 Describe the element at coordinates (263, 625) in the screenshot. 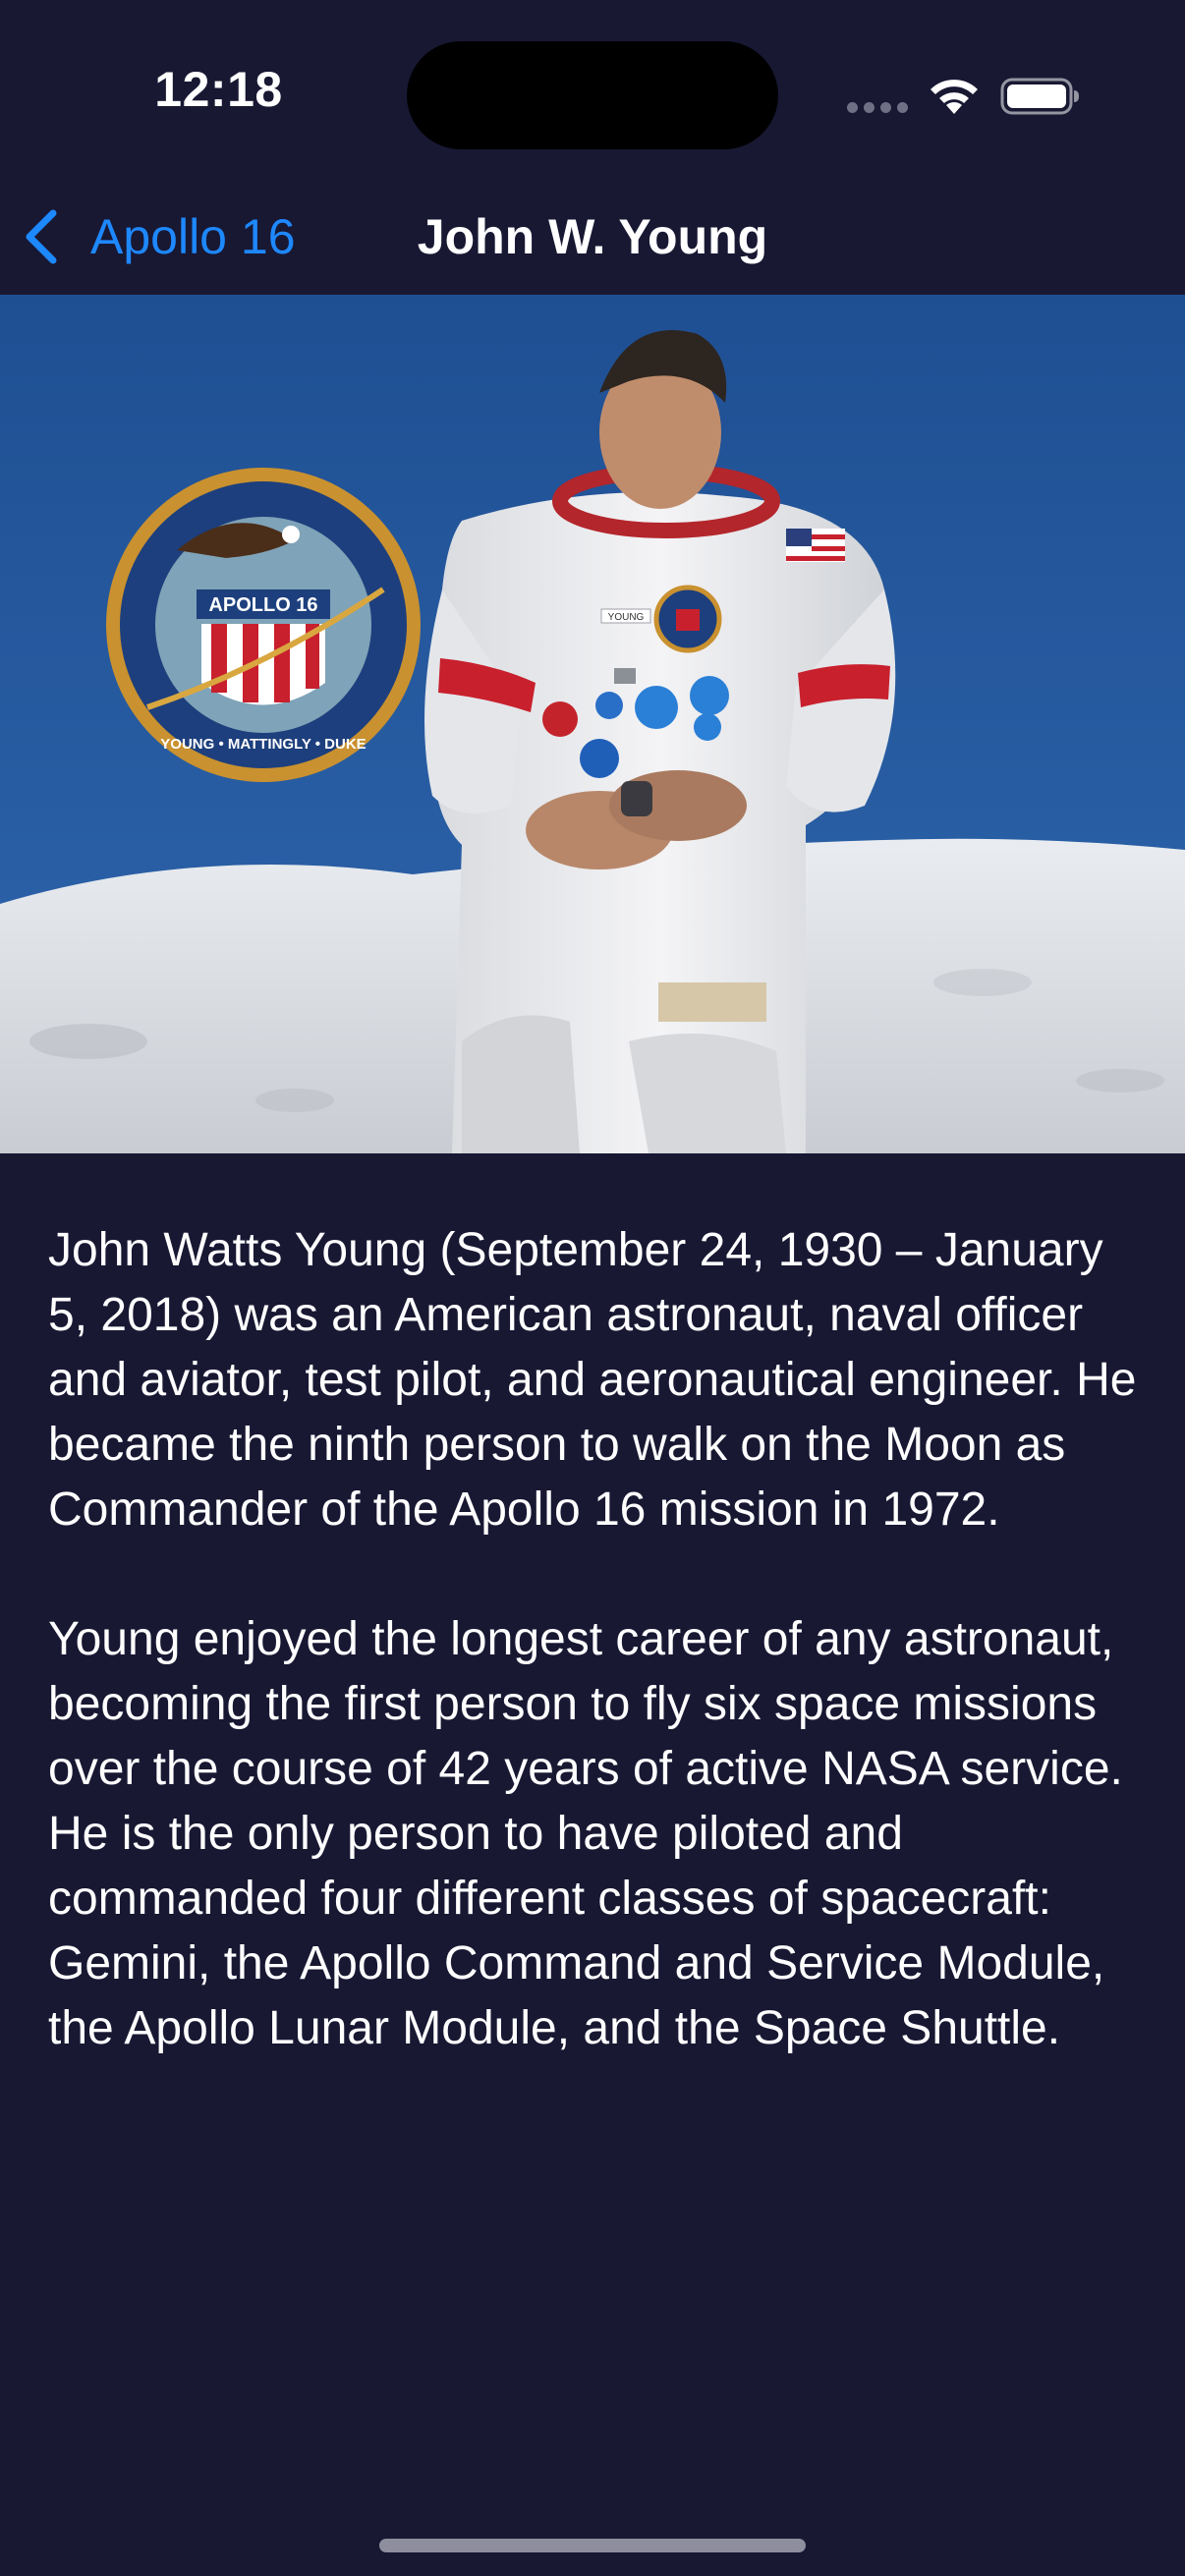

I see `apollo-16-patch: APOLLO 16 YOUNG • MATTINGLY • DUKE` at that location.